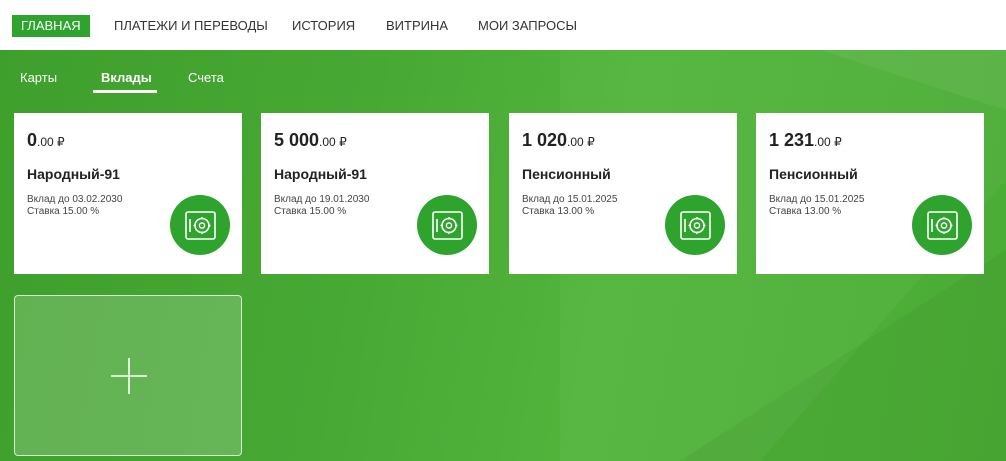  What do you see at coordinates (126, 77) in the screenshot?
I see `tab-deposits: Вклады` at bounding box center [126, 77].